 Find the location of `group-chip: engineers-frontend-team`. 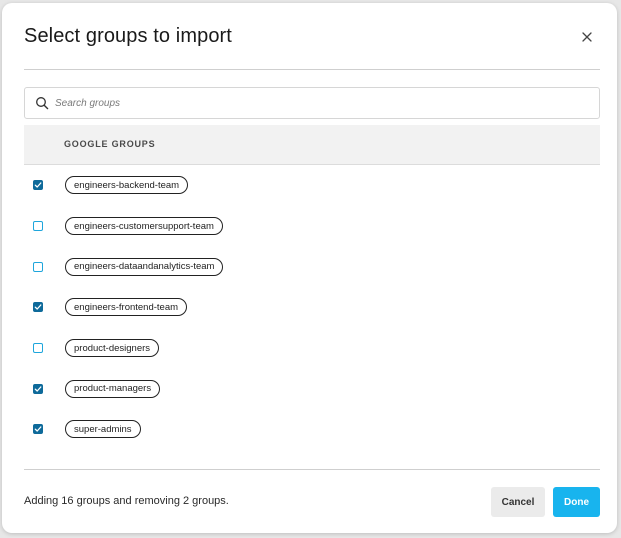

group-chip: engineers-frontend-team is located at coordinates (126, 307).